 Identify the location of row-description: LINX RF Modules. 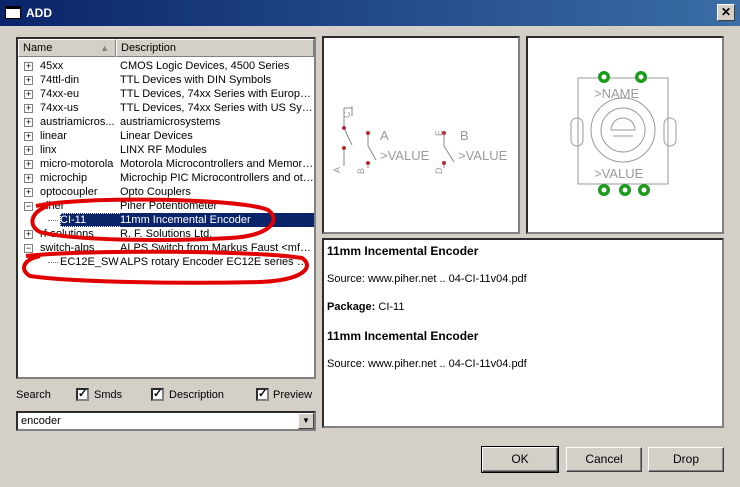
(163, 150).